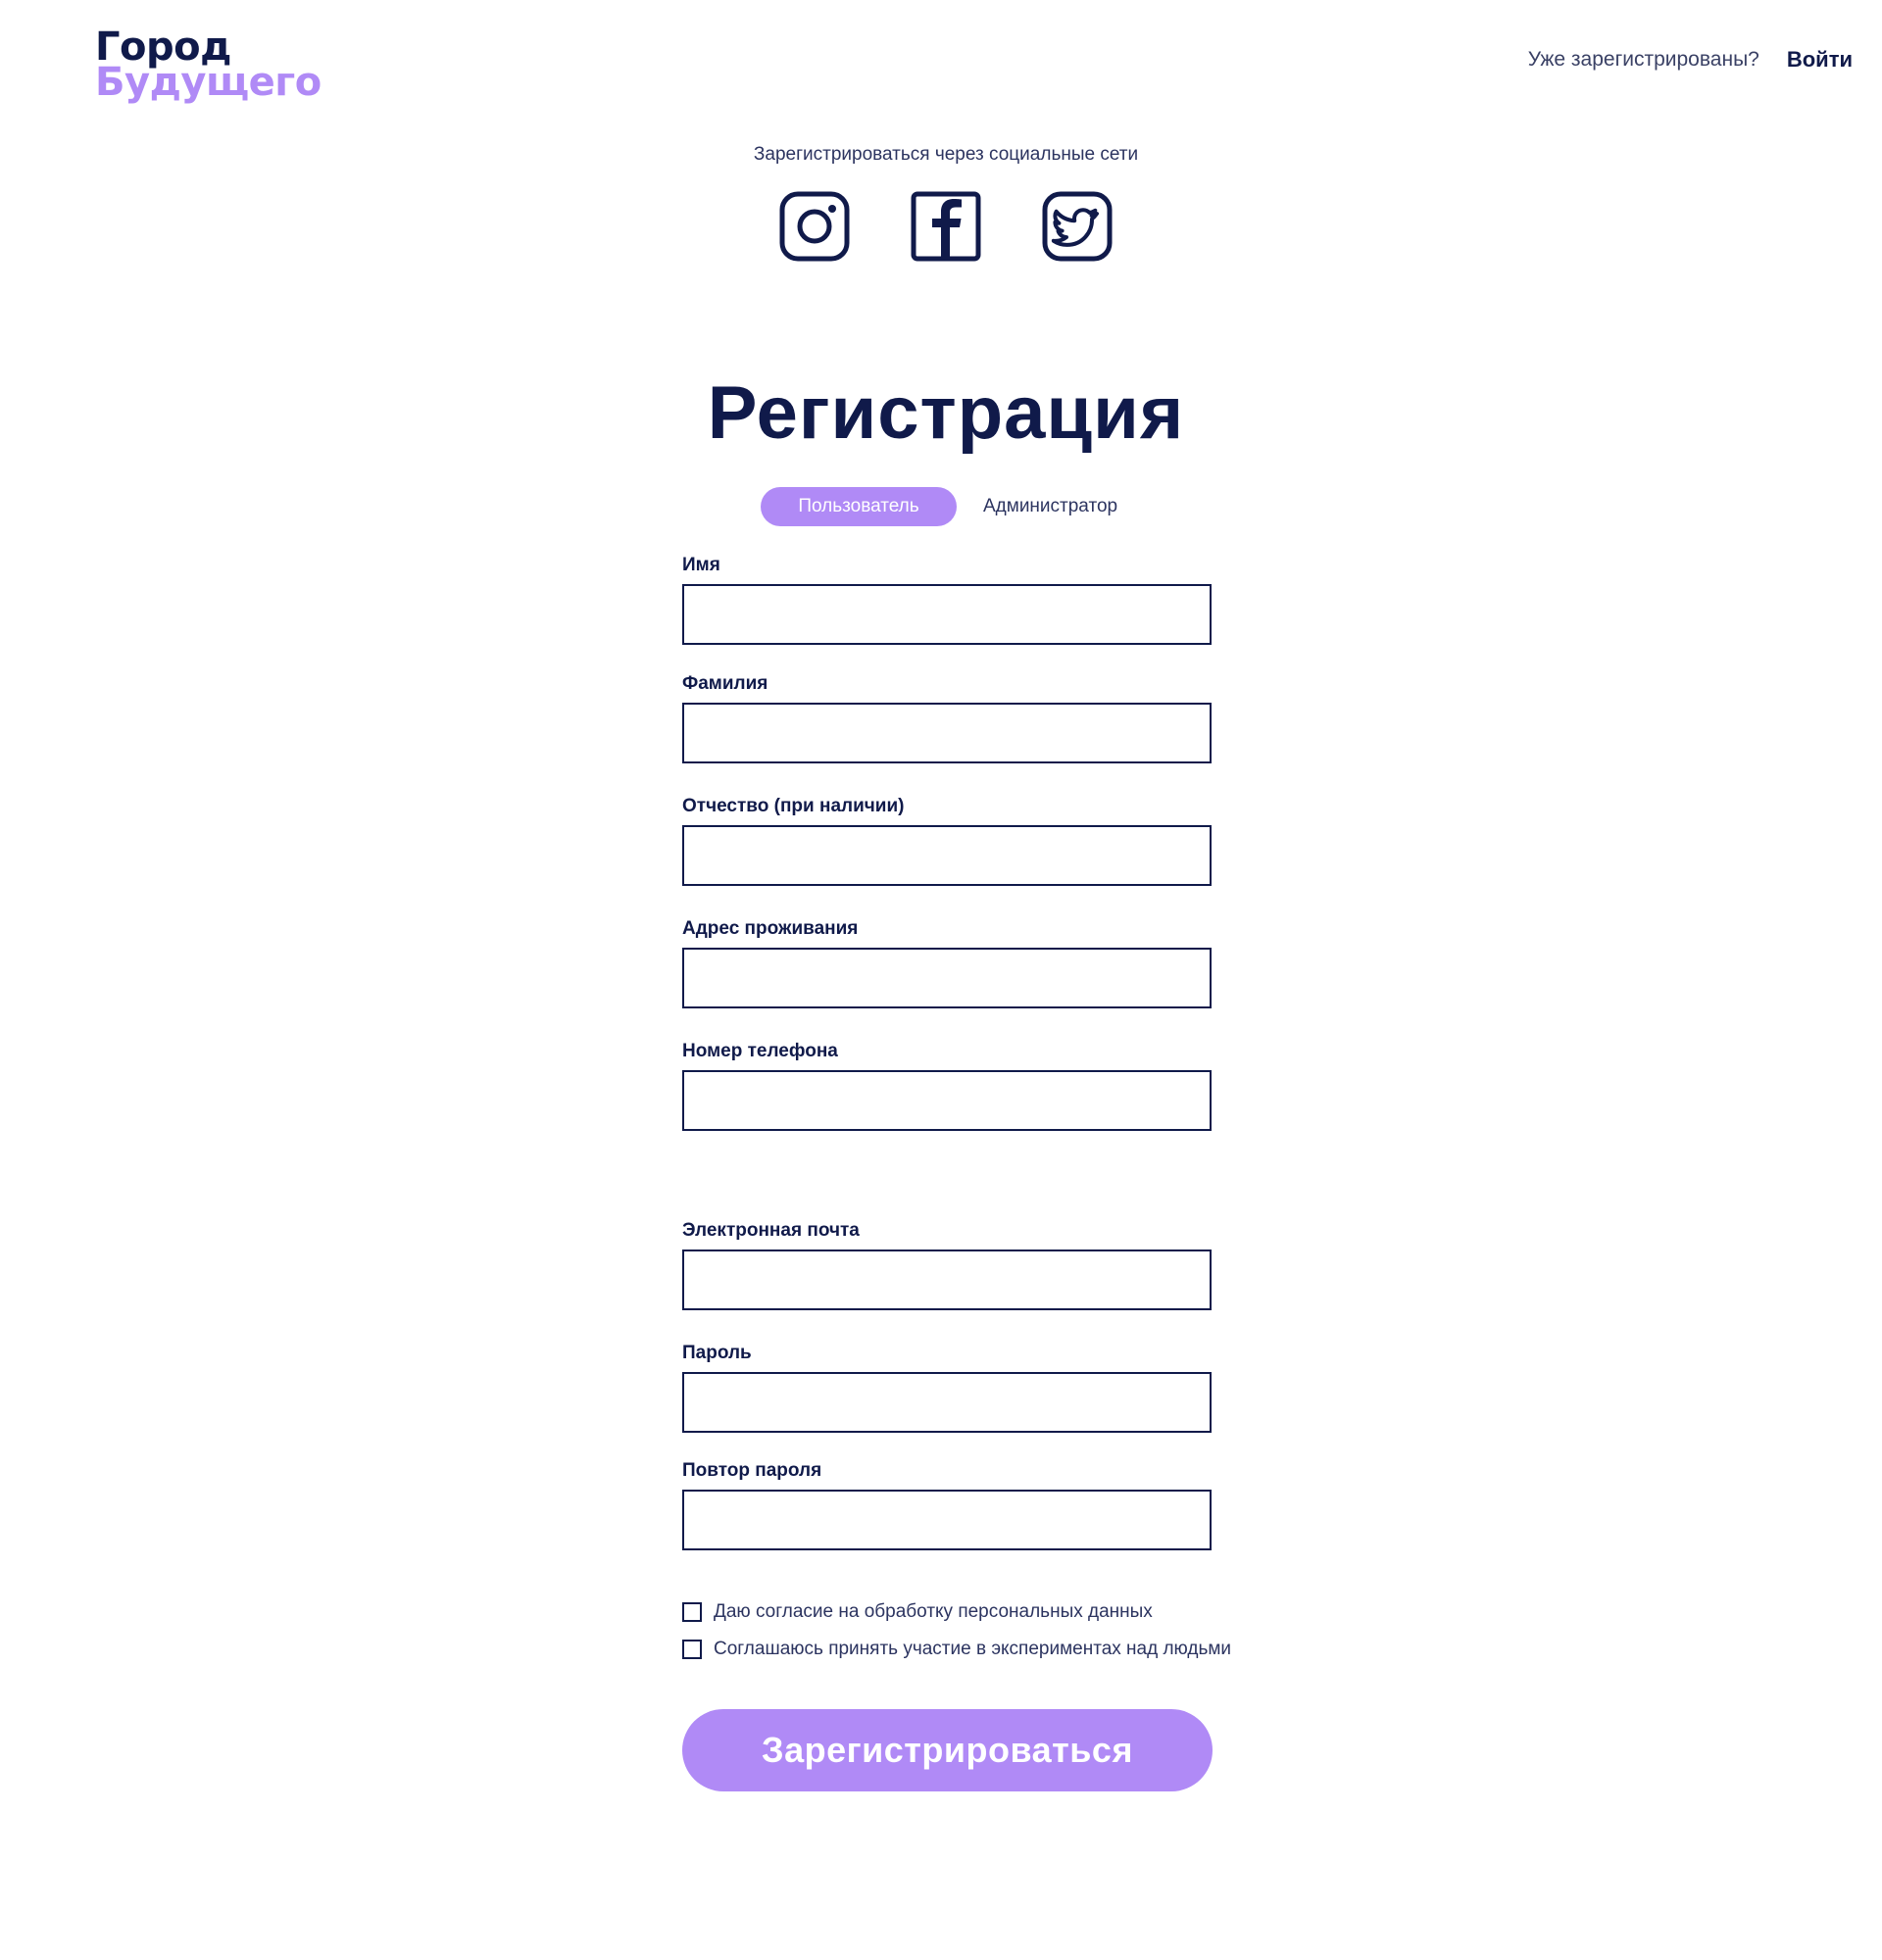 The height and width of the screenshot is (1960, 1882). I want to click on last-name-field-group: Фамилия, so click(948, 718).